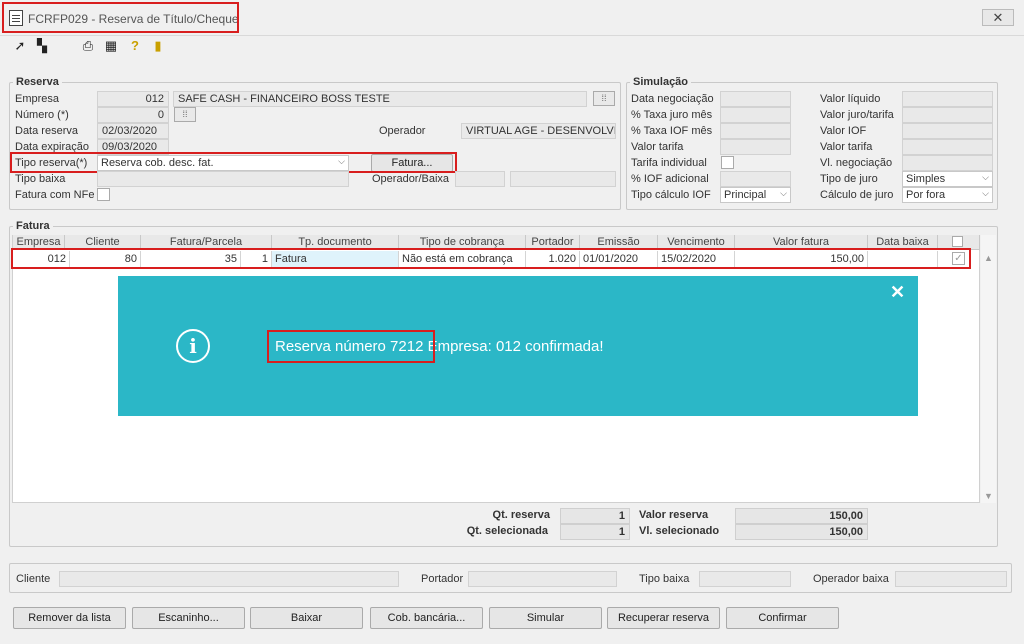 The image size is (1024, 644). I want to click on confirmar-button: Confirmar, so click(782, 618).